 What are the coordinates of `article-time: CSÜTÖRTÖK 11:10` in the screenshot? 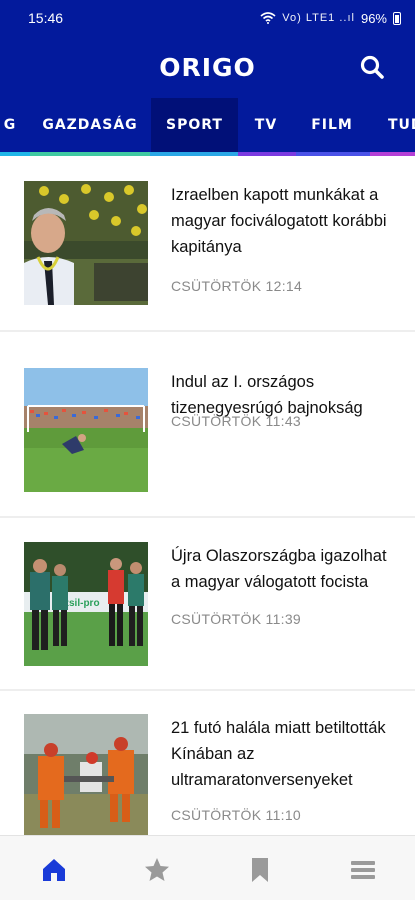 It's located at (236, 815).